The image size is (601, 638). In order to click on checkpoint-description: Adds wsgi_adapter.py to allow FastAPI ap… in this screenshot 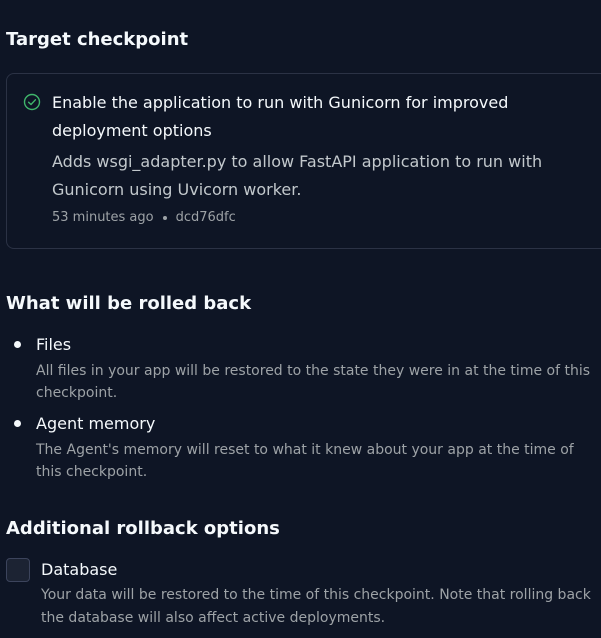, I will do `click(297, 175)`.